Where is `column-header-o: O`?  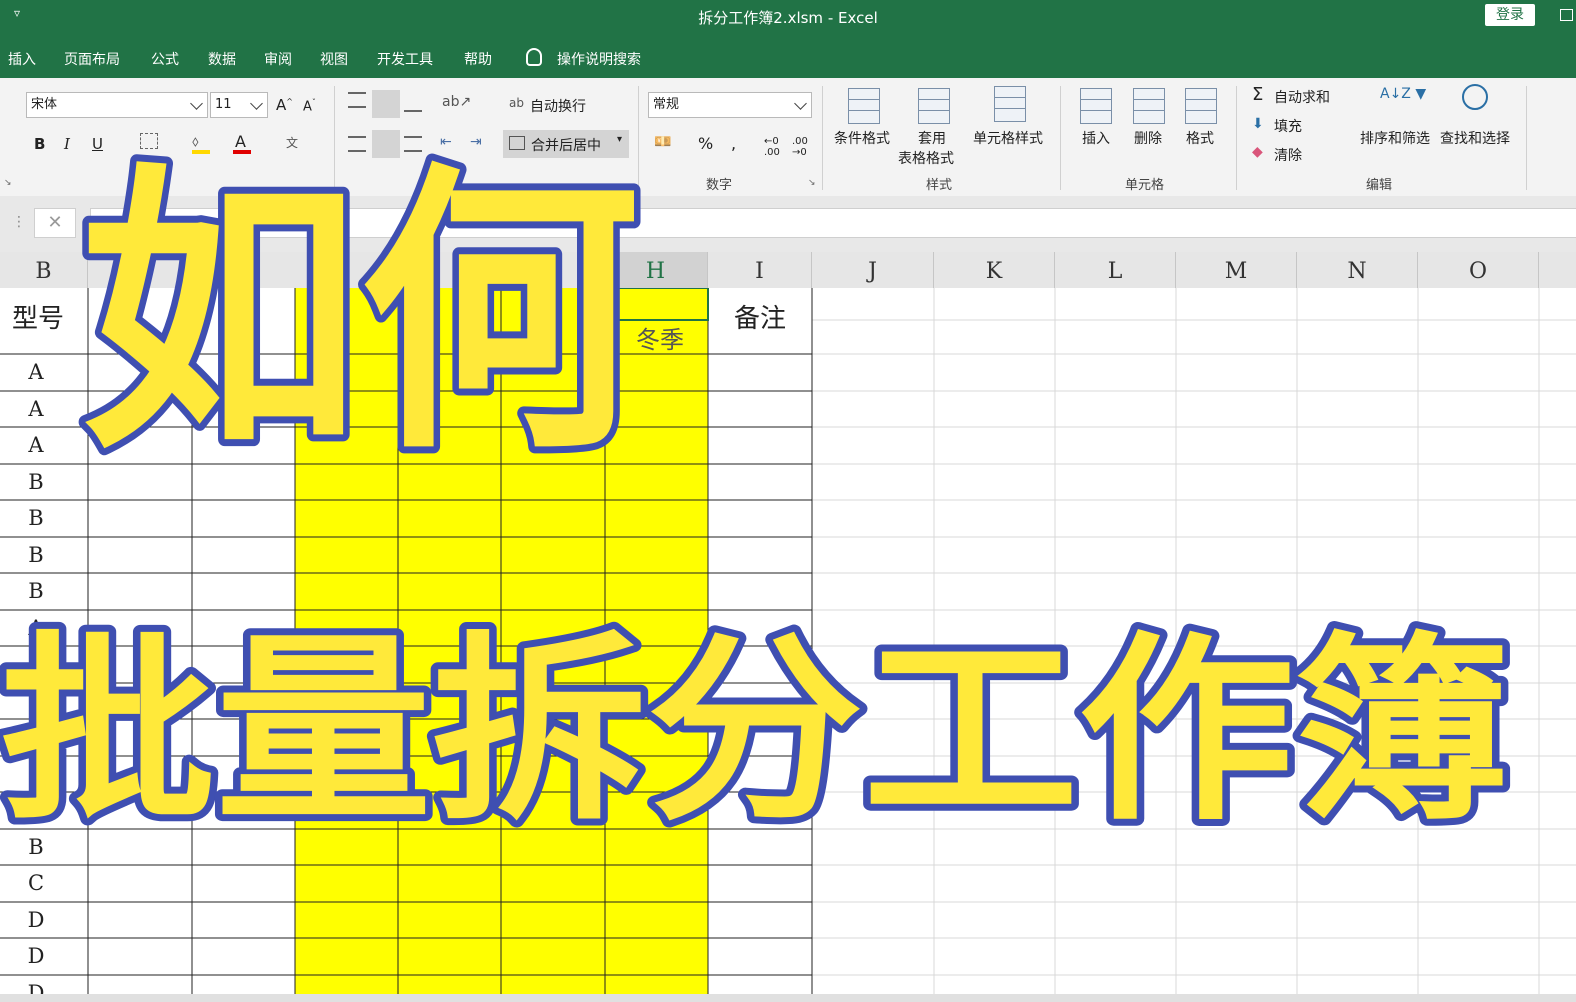
column-header-o: O is located at coordinates (1478, 270).